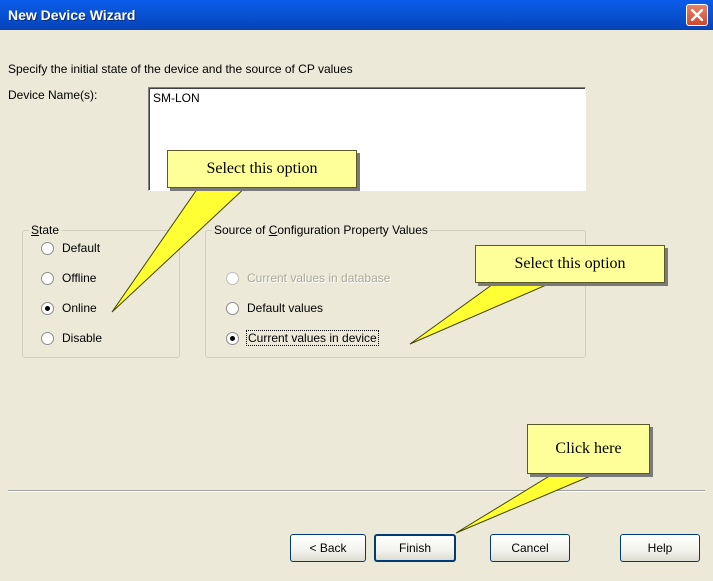 This screenshot has height=581, width=713. I want to click on source-callout-pointer, so click(485, 311).